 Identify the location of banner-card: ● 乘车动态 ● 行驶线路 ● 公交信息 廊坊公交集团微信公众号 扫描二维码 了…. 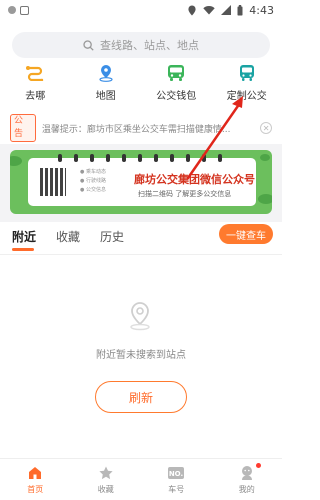
(142, 180).